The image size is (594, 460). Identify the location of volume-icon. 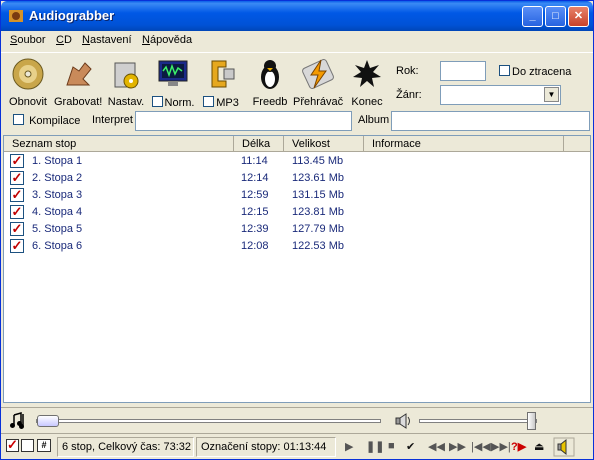
(564, 447).